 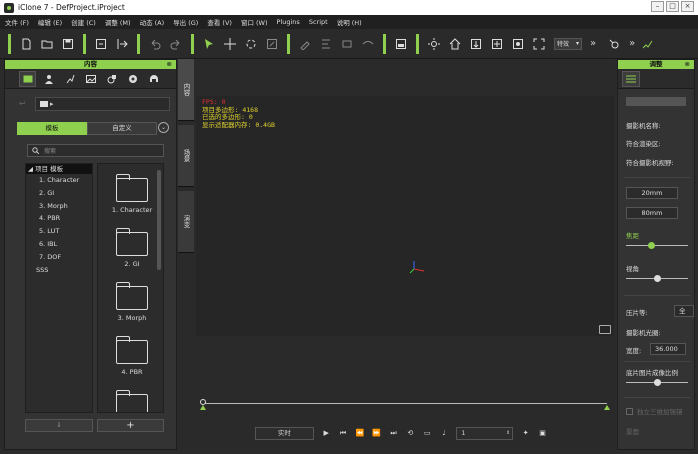 I want to click on loop-icon: ⟲, so click(x=410, y=433).